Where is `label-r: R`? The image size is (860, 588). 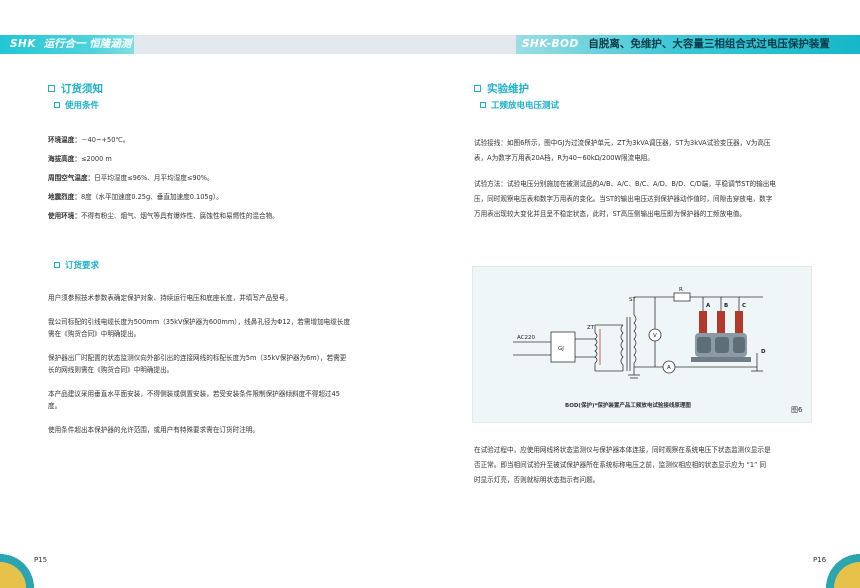
label-r: R is located at coordinates (681, 290).